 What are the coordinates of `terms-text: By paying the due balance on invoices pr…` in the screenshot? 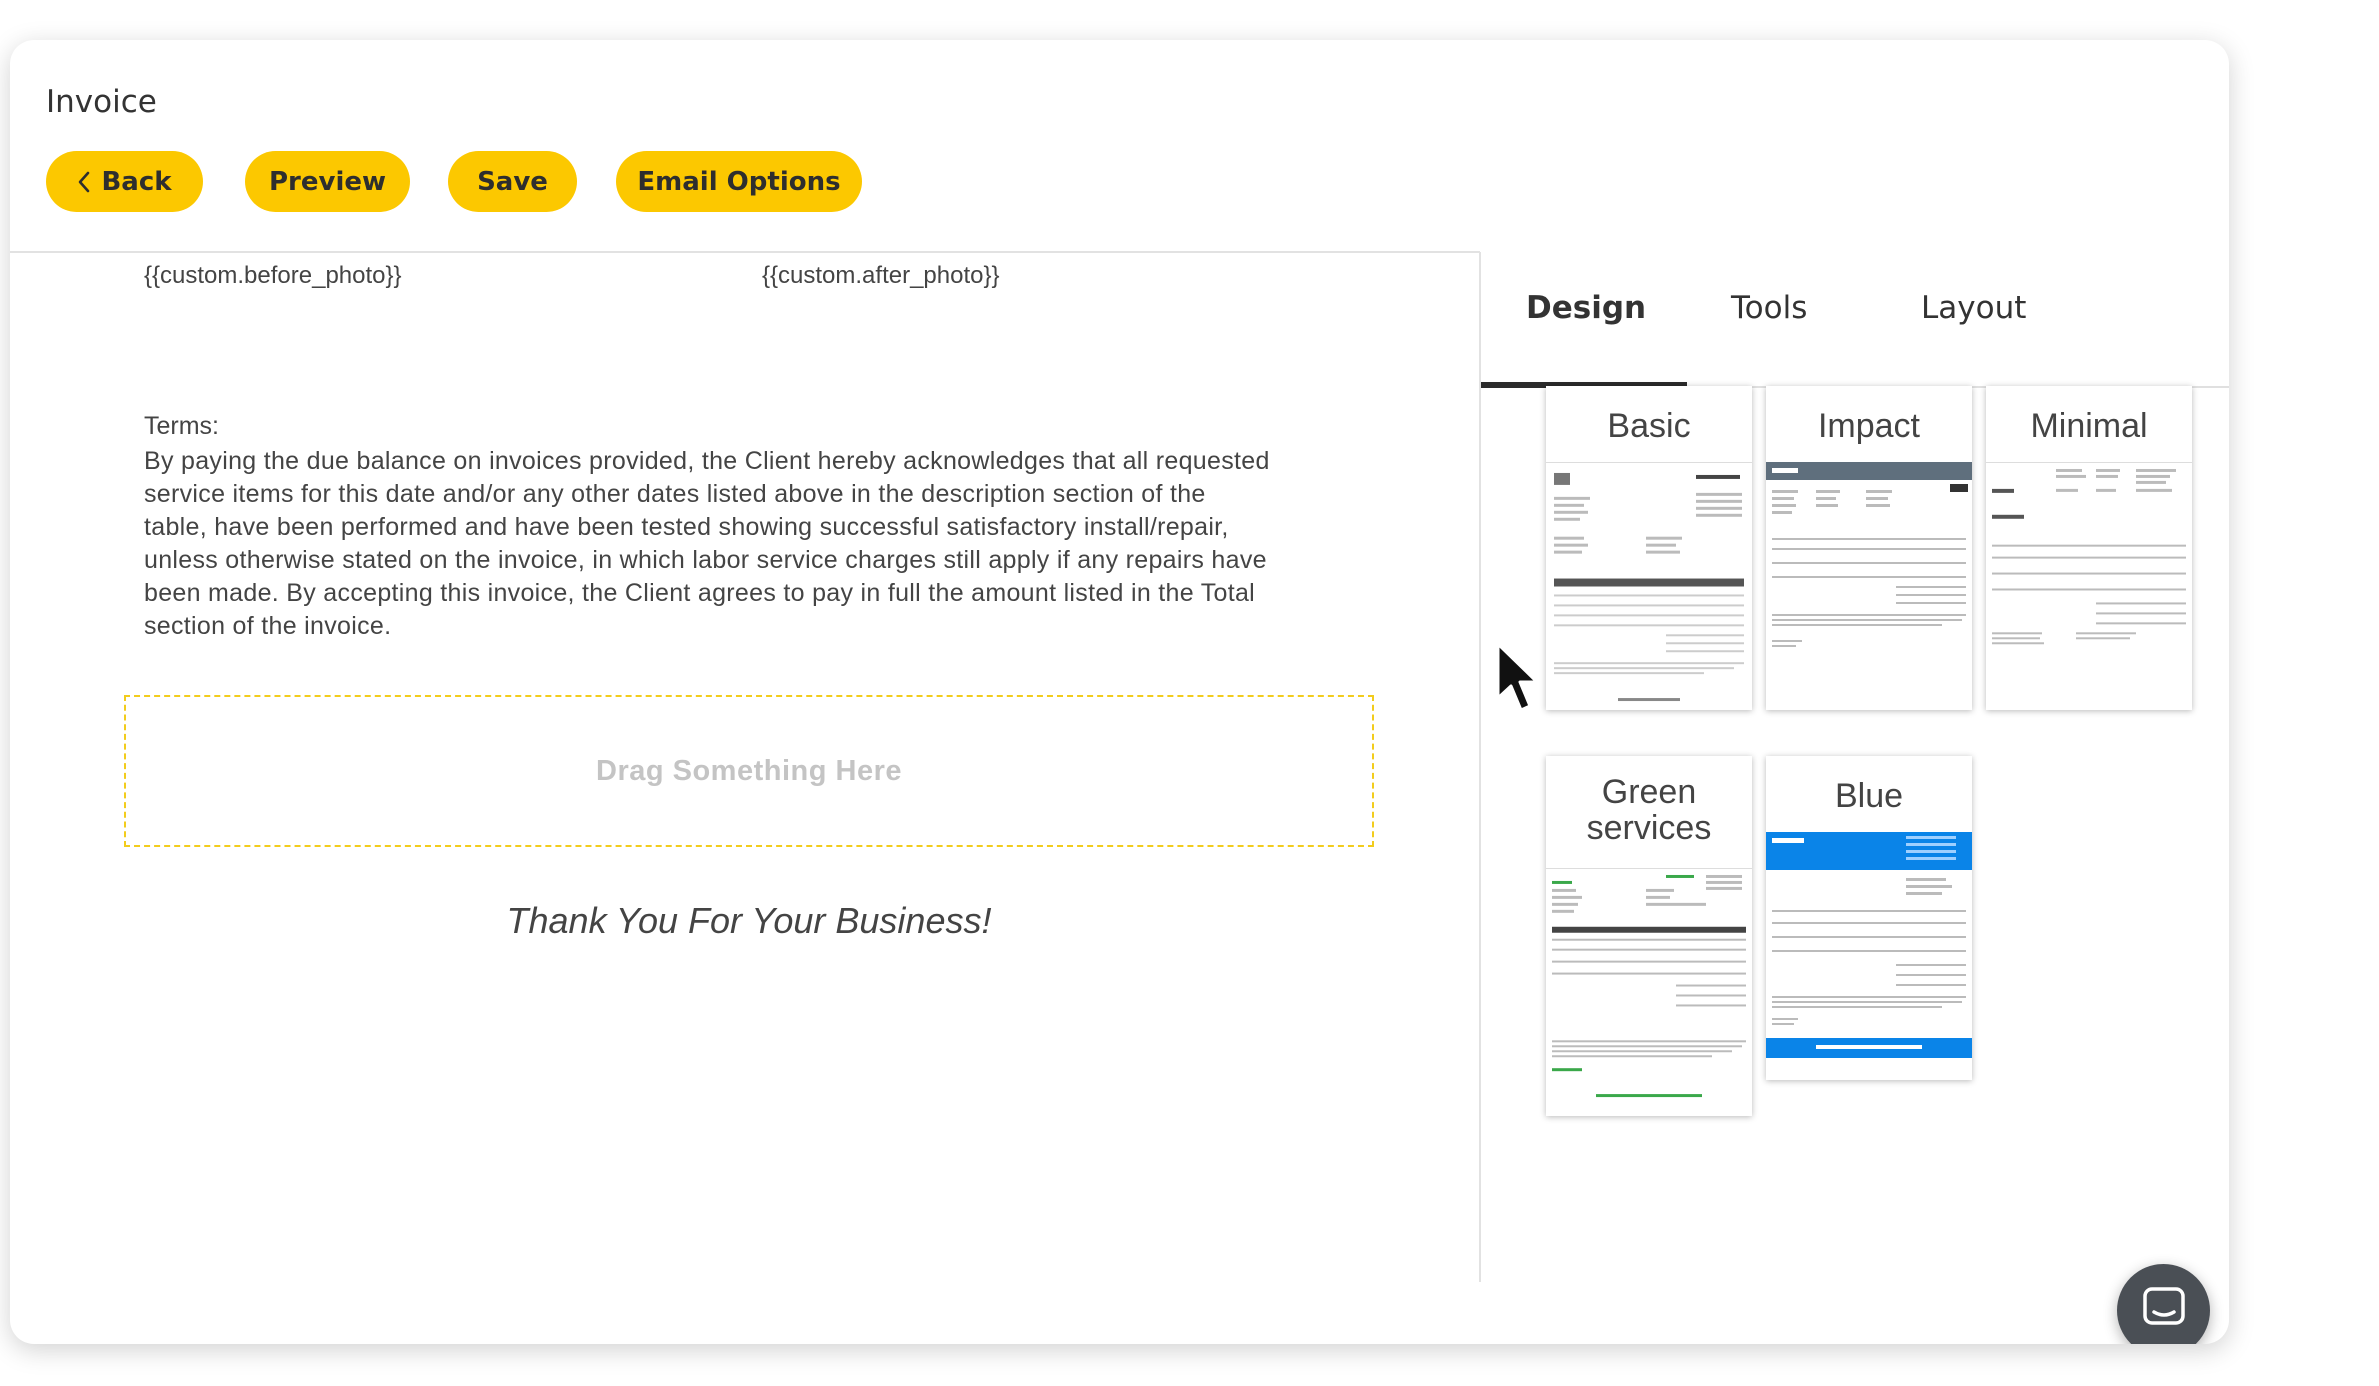 It's located at (759, 544).